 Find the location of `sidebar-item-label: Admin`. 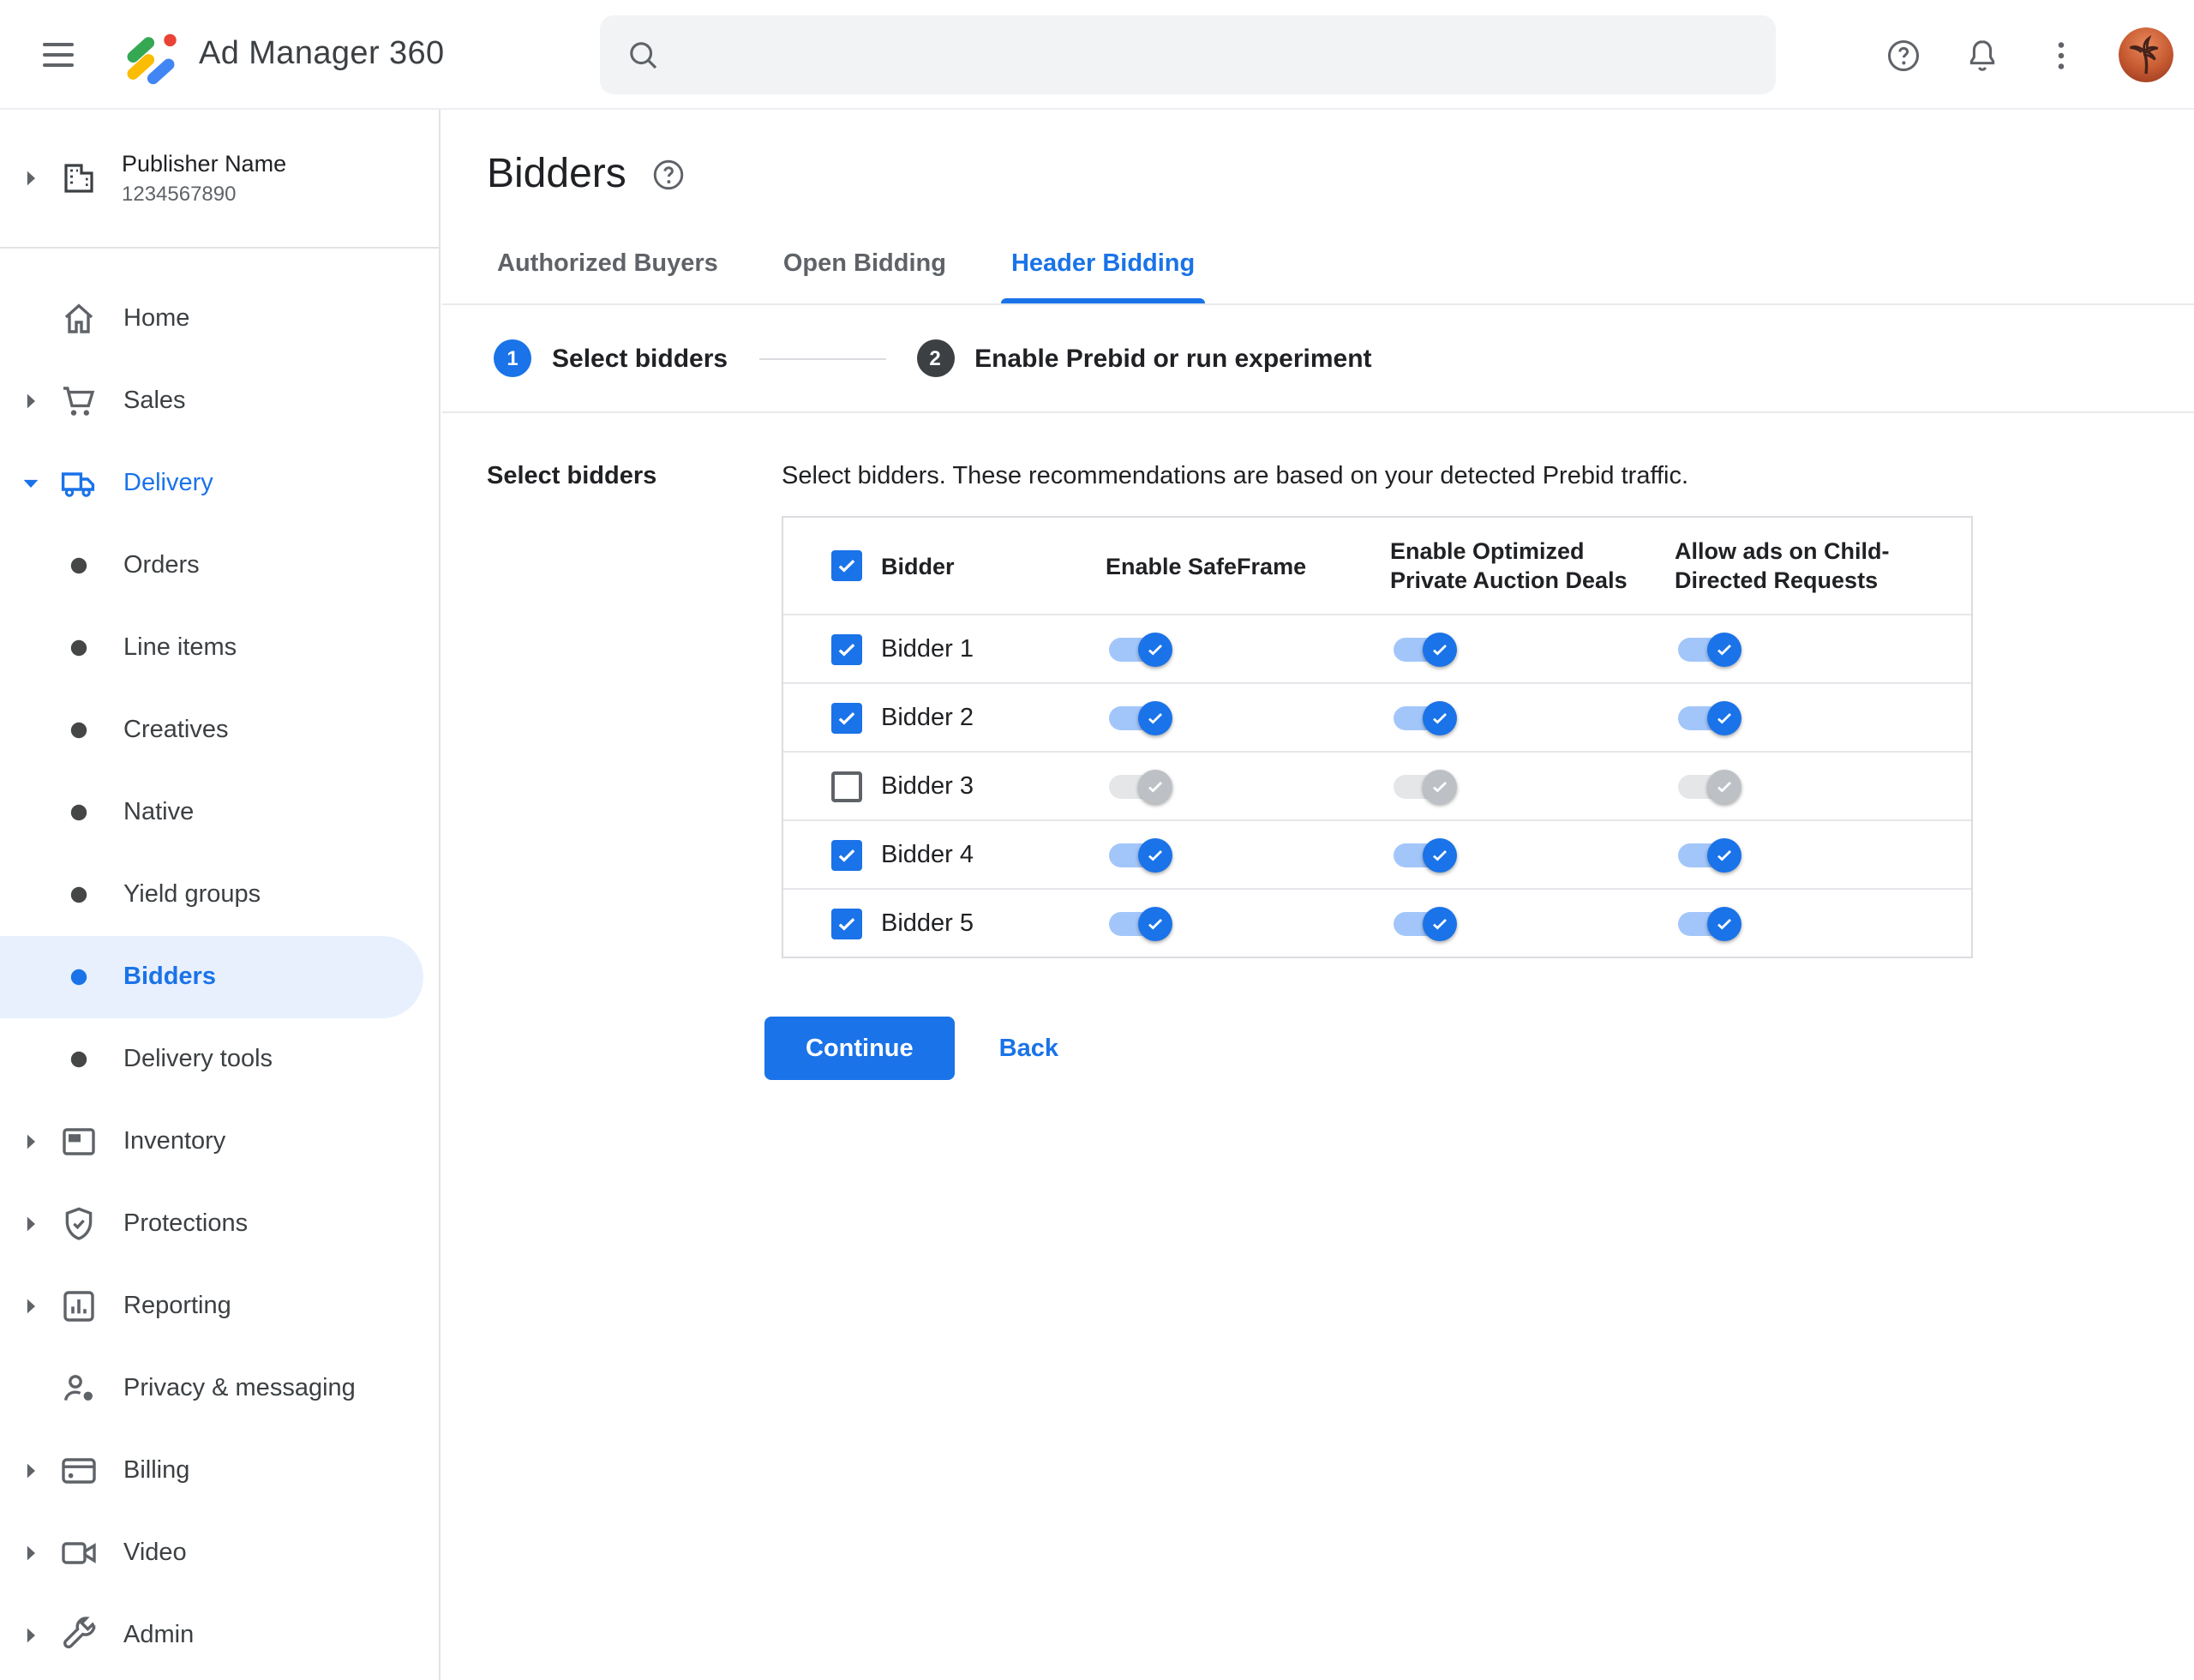

sidebar-item-label: Admin is located at coordinates (159, 1635).